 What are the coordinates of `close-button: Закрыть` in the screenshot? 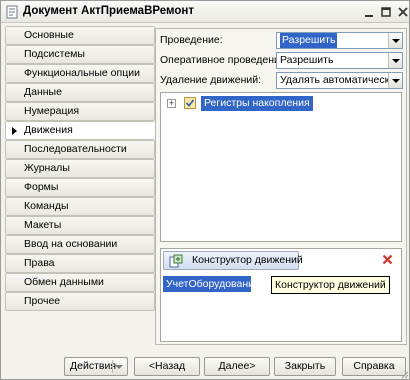 It's located at (305, 366).